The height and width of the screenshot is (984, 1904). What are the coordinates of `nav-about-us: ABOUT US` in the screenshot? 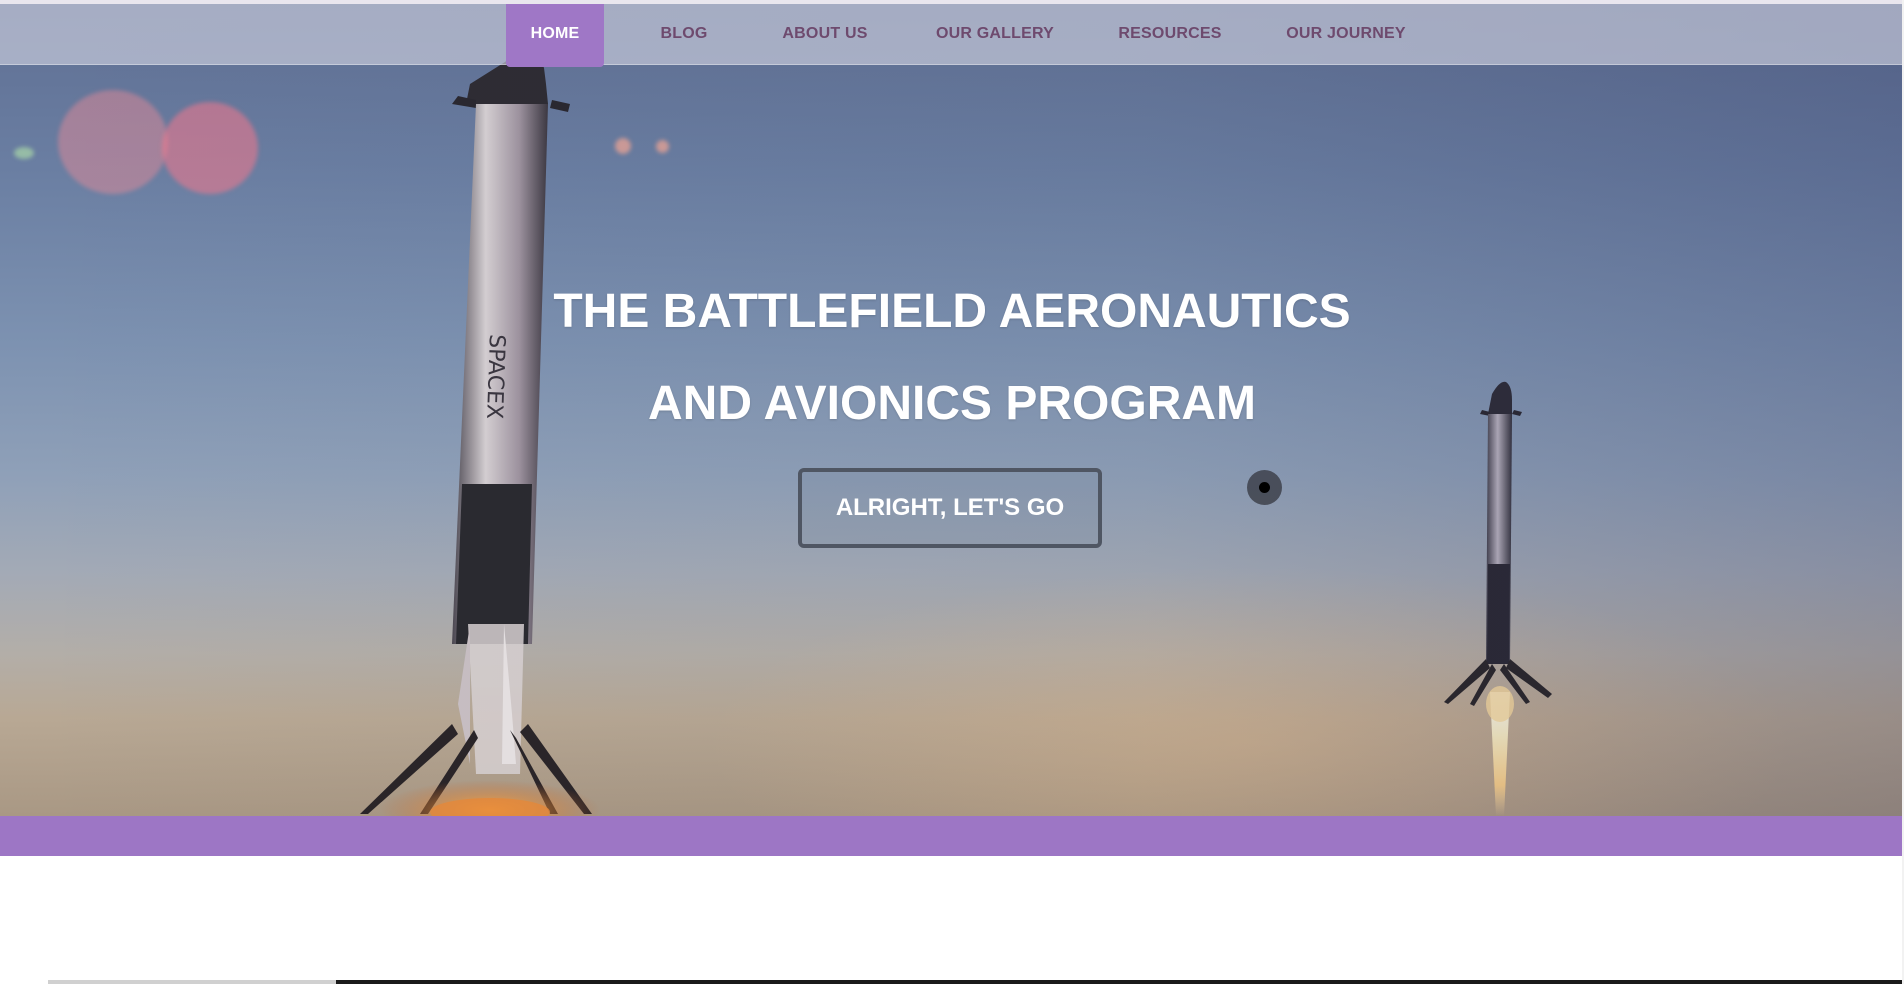 It's located at (825, 34).